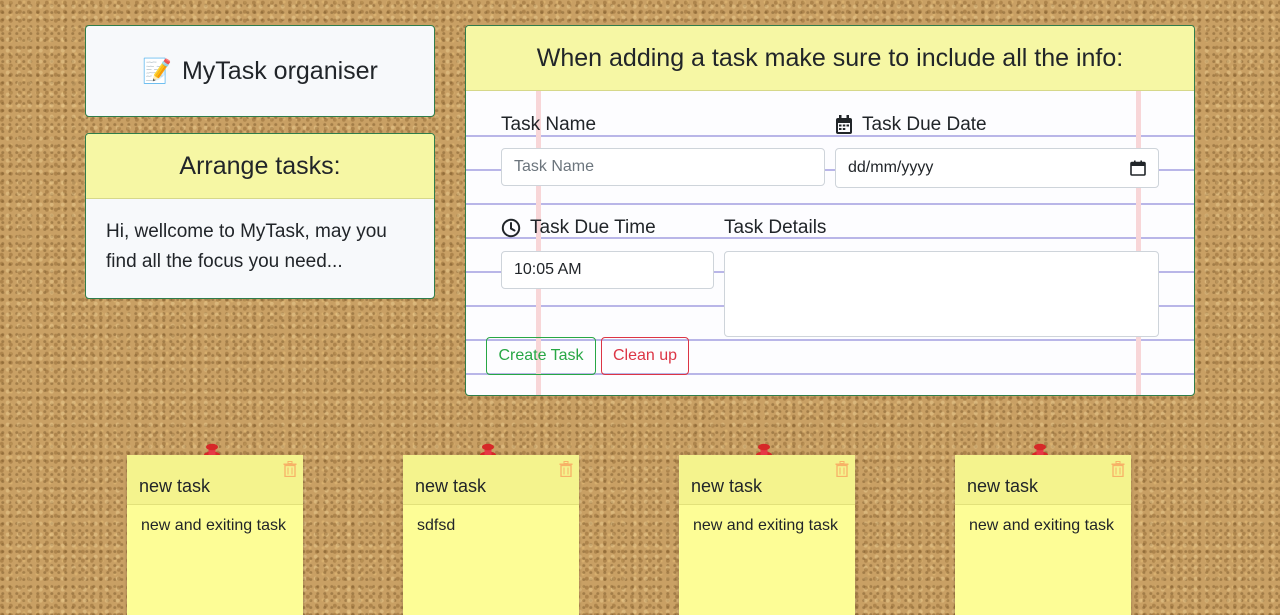 Image resolution: width=1280 pixels, height=615 pixels. Describe the element at coordinates (593, 227) in the screenshot. I see `due-time-label-text: Task Due Time` at that location.